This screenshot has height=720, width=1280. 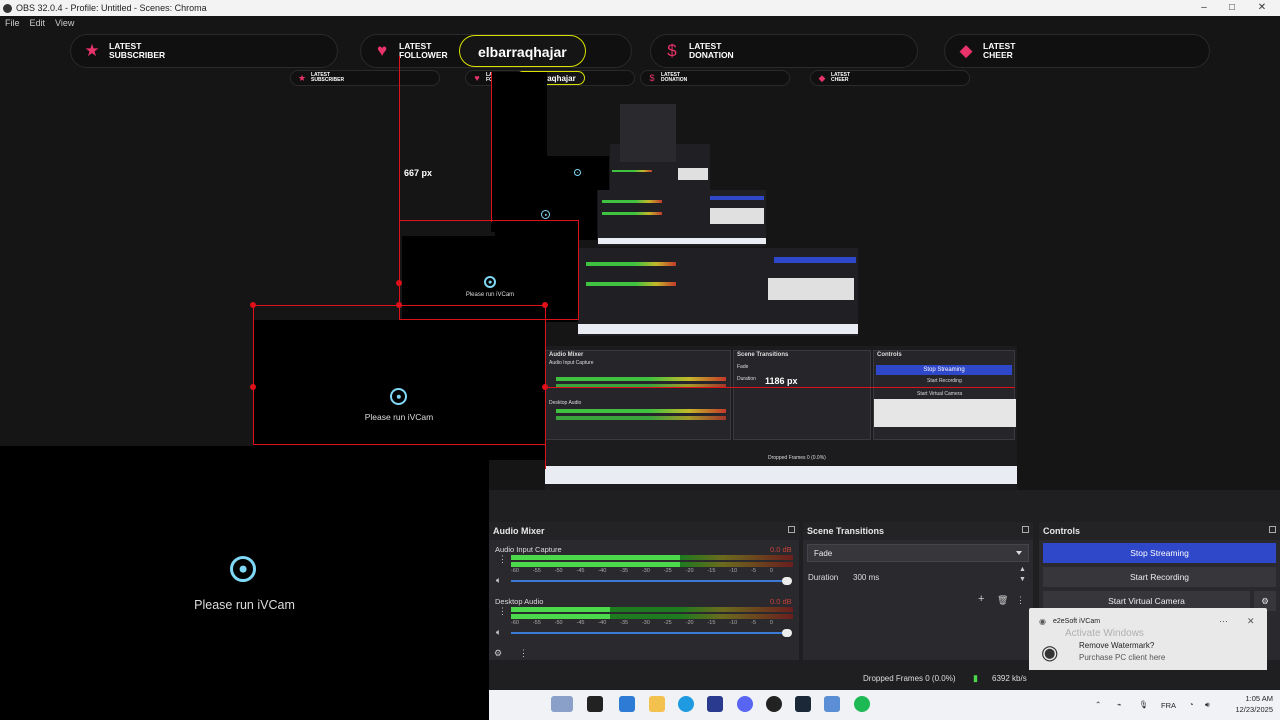 What do you see at coordinates (745, 704) in the screenshot?
I see `discord-icon` at bounding box center [745, 704].